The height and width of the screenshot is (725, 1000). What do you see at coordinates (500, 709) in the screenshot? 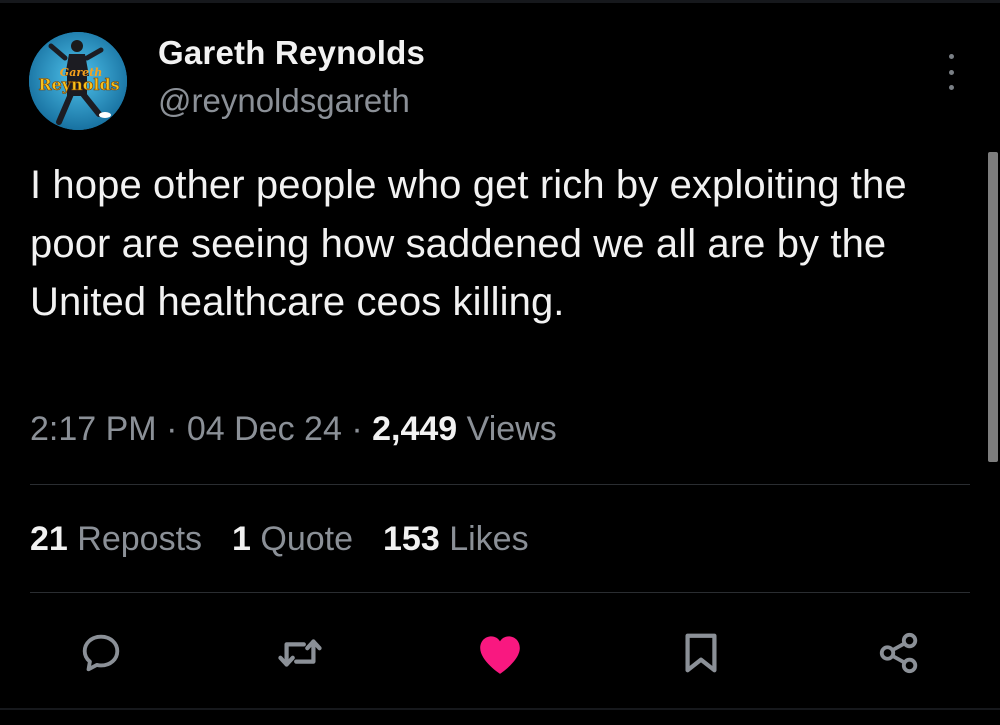
I see `bottom-divider` at bounding box center [500, 709].